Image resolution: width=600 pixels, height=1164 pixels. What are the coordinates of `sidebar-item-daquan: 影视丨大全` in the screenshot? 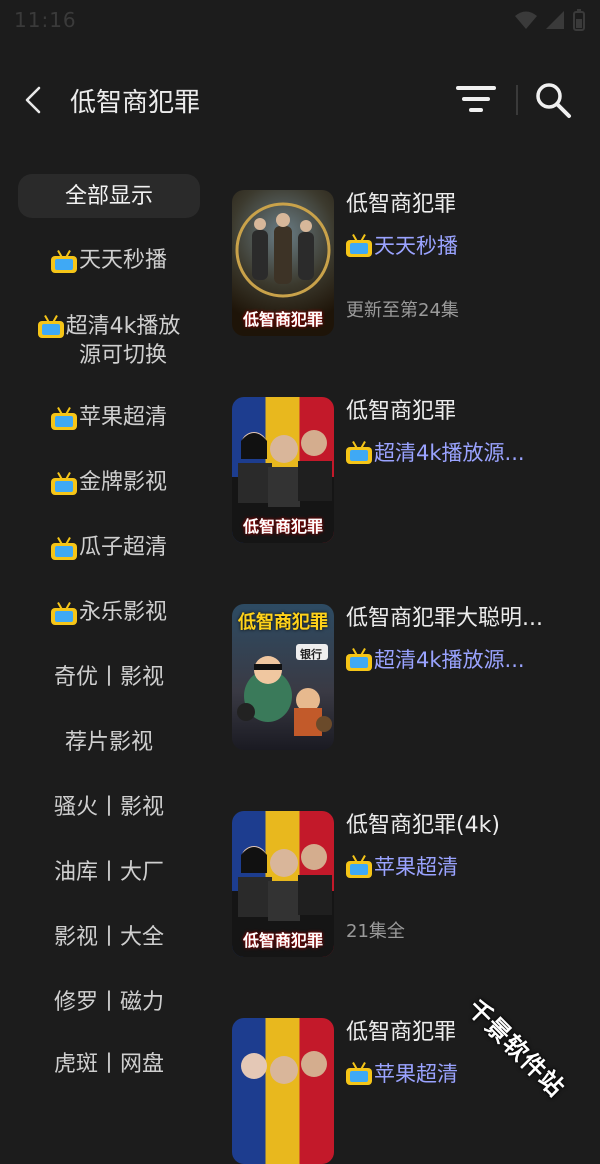 It's located at (109, 937).